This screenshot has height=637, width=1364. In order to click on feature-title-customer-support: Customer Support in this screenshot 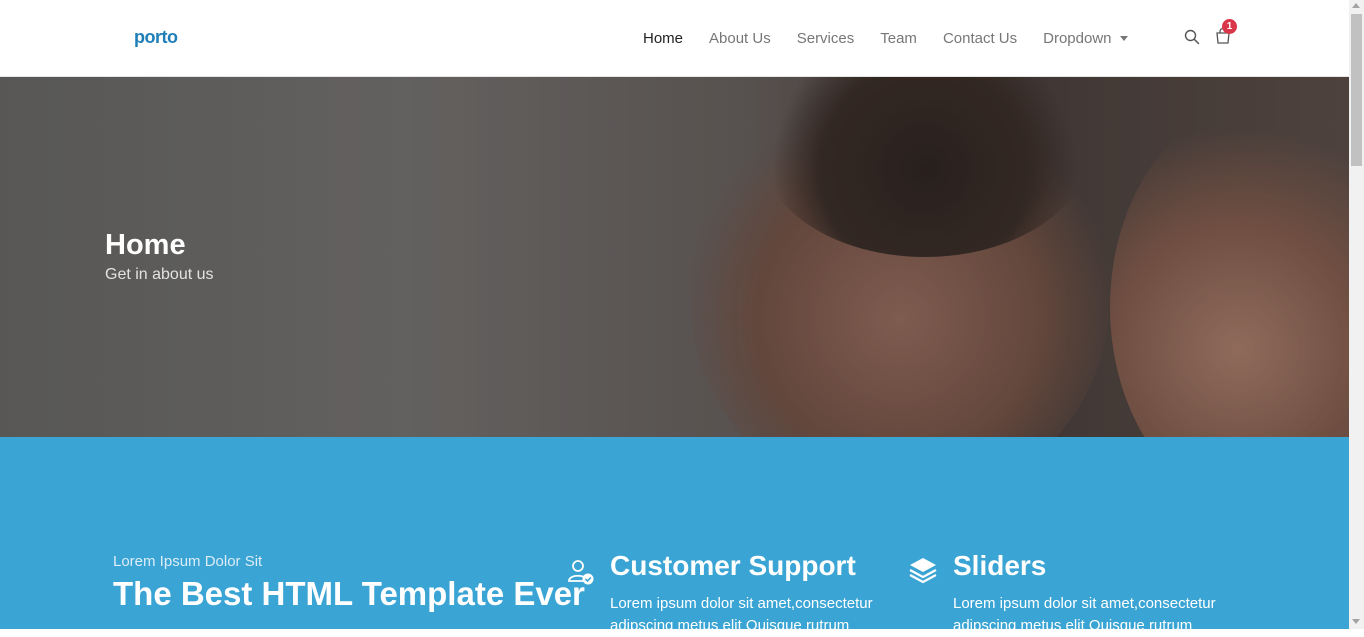, I will do `click(733, 565)`.